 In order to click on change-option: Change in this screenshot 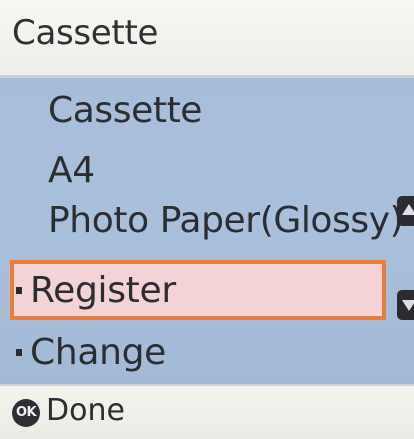, I will do `click(198, 352)`.